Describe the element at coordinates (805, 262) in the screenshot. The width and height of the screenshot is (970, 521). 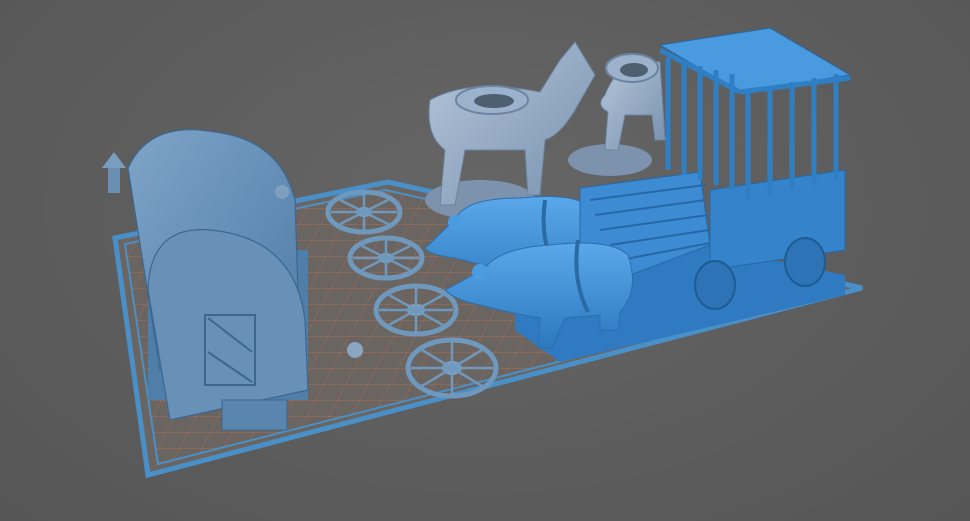
I see `cage-wheel-right` at that location.